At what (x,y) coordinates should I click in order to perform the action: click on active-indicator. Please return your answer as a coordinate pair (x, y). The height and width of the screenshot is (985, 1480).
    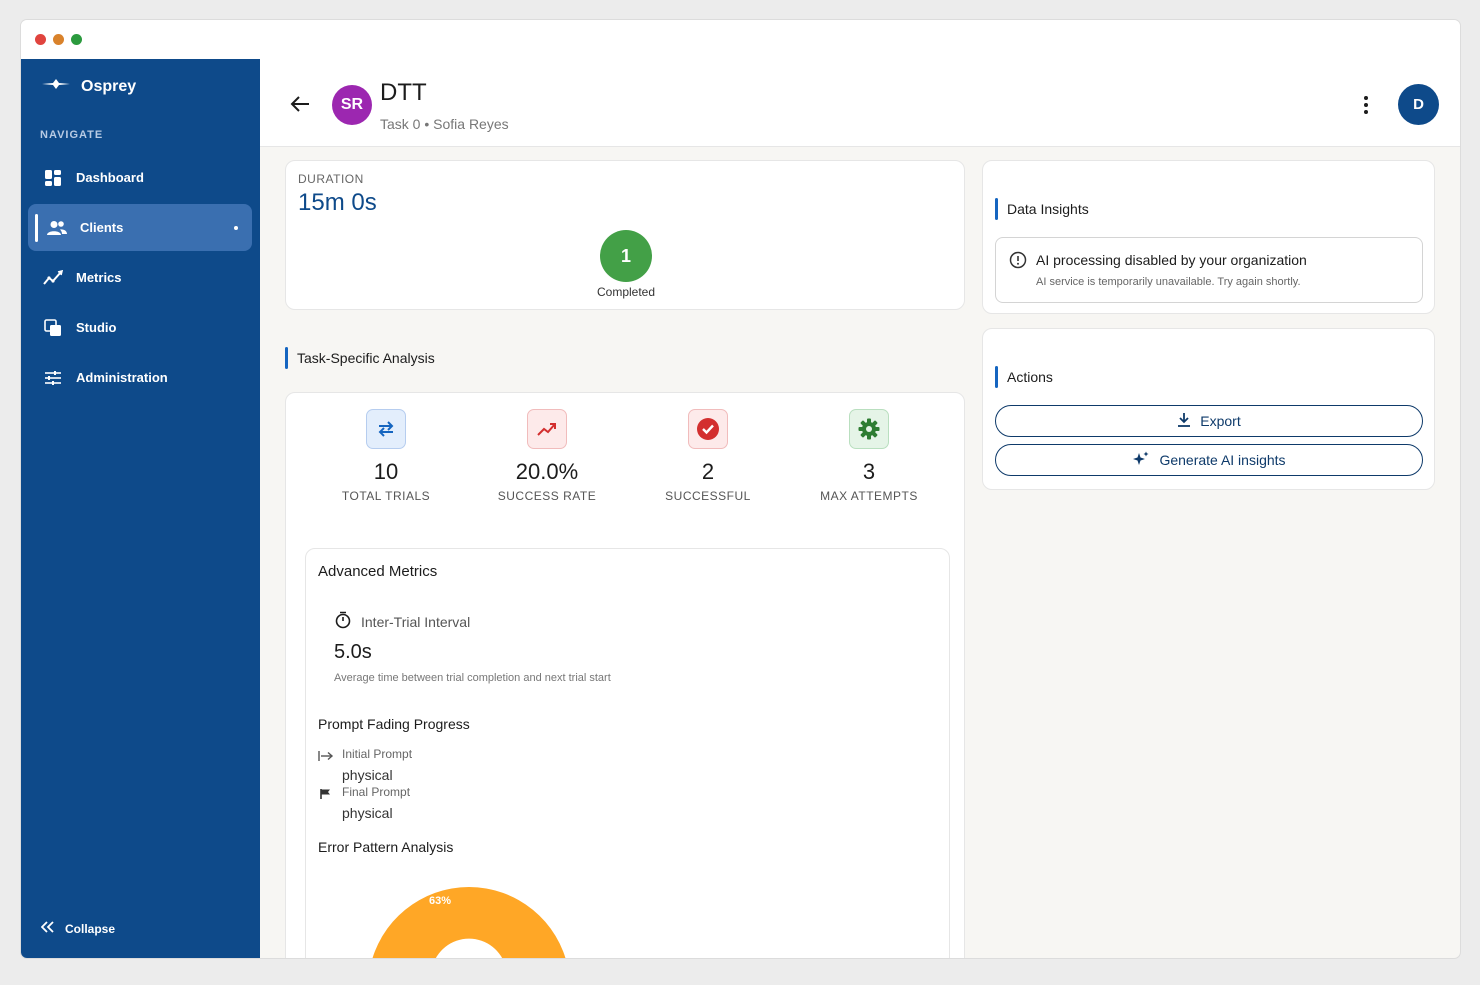
    Looking at the image, I should click on (36, 228).